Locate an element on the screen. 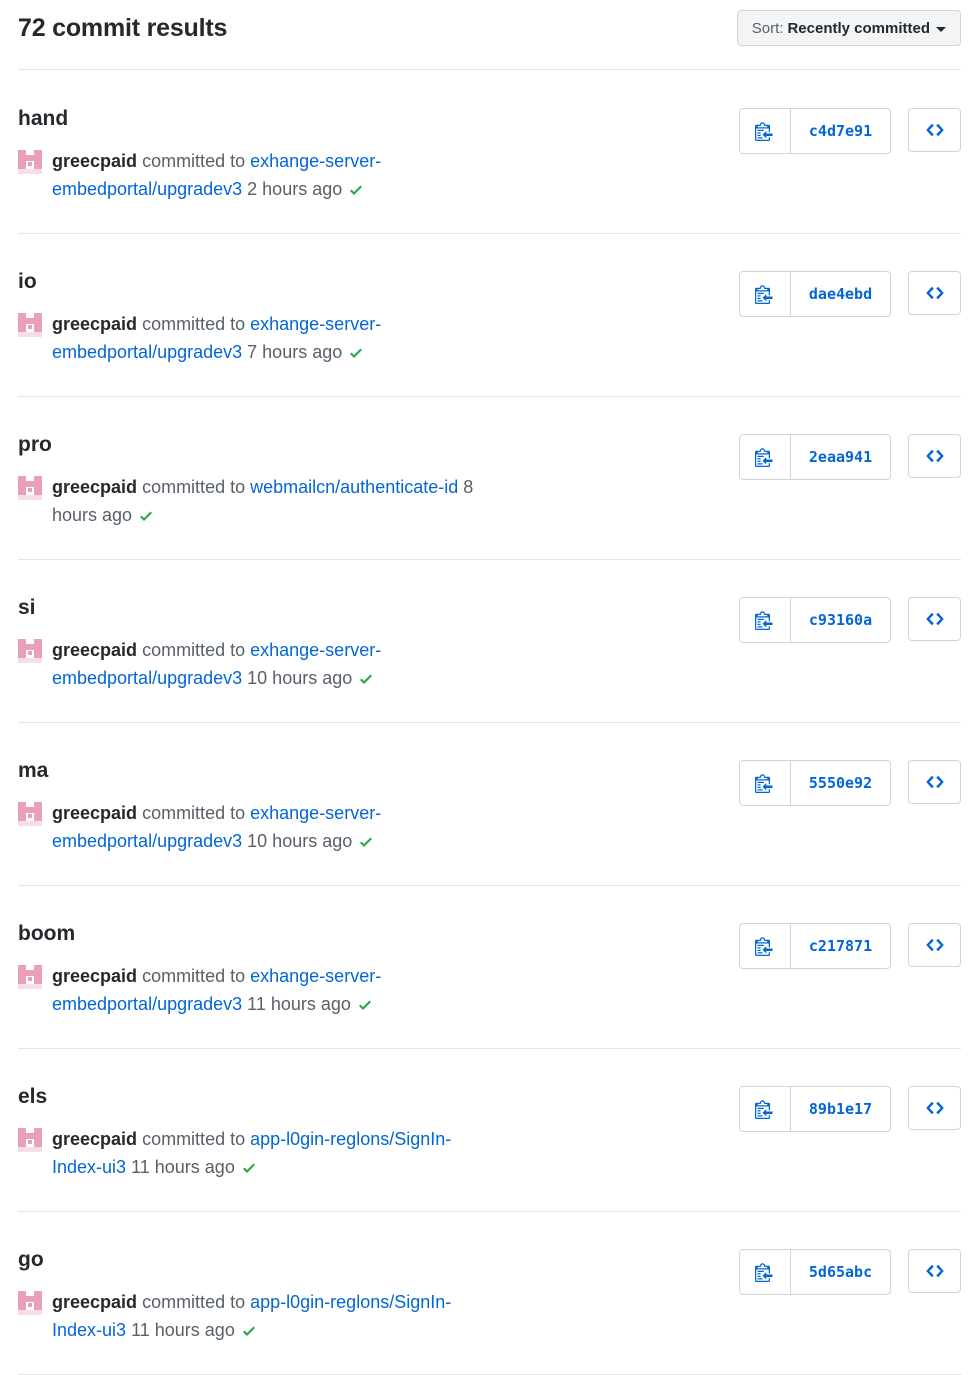  sha-button-group: 5d65abc is located at coordinates (815, 1272).